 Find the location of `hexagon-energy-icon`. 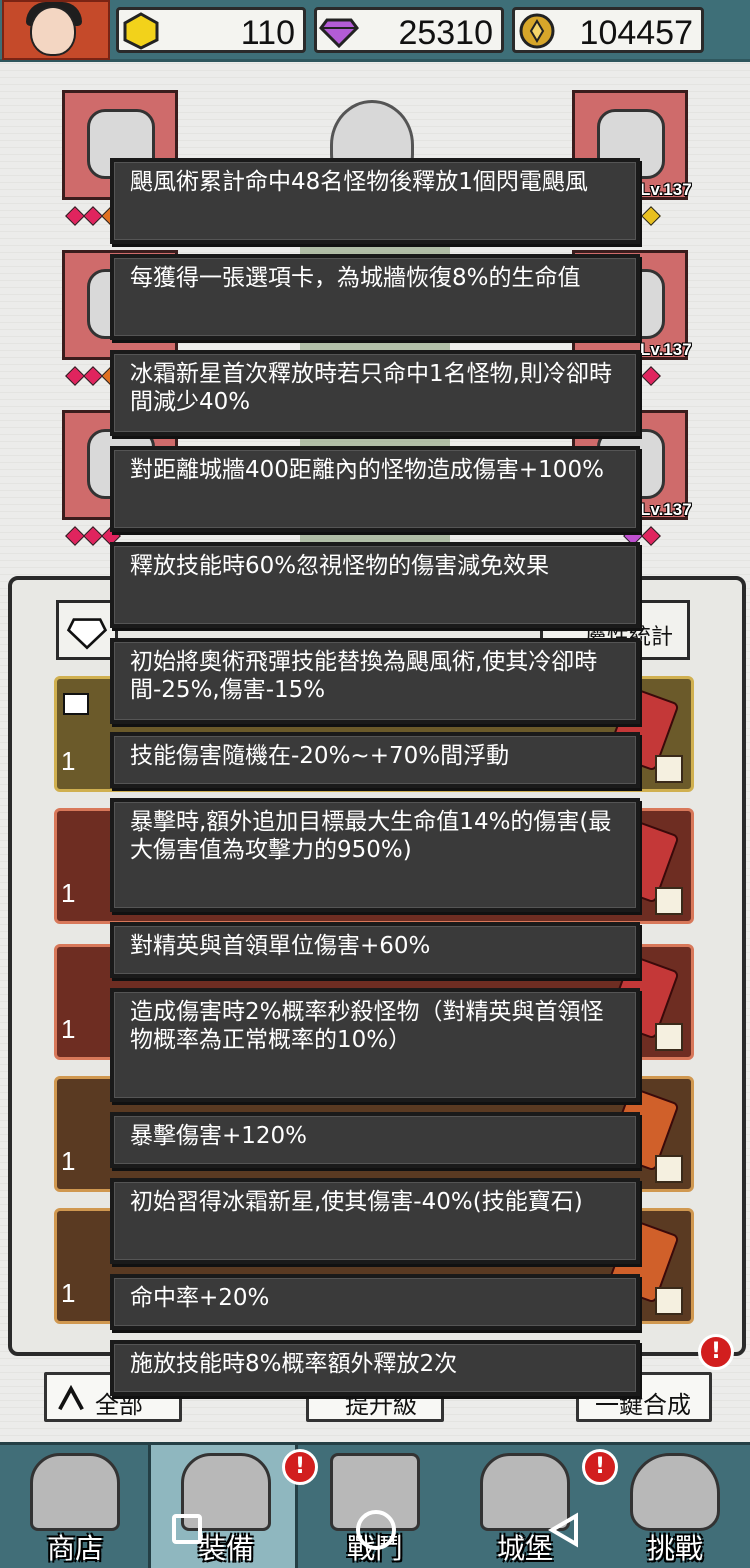

hexagon-energy-icon is located at coordinates (141, 31).